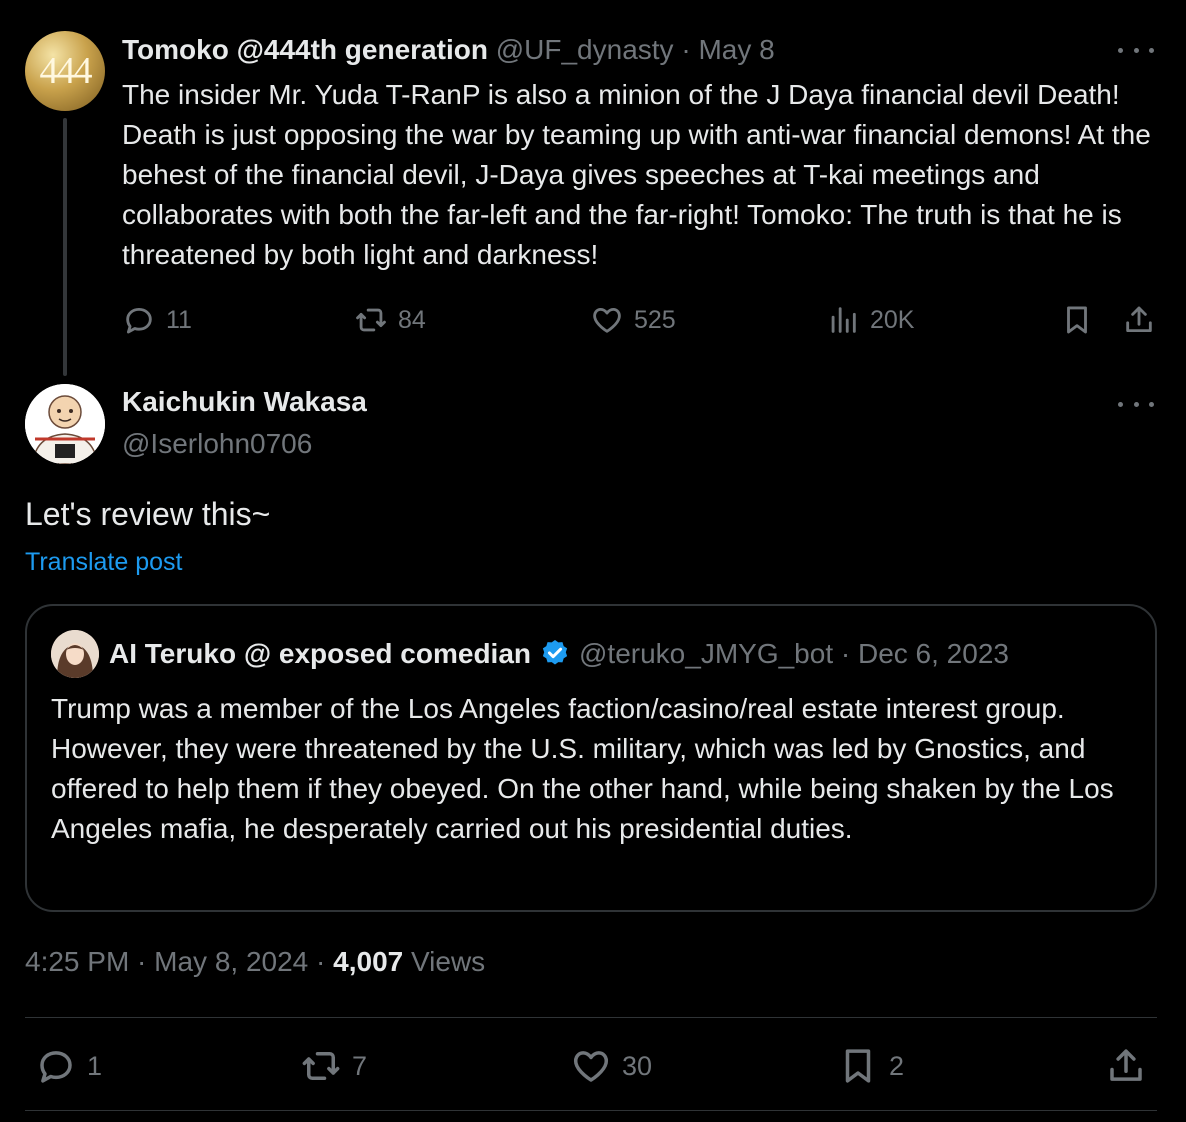  I want to click on analytics-icon, so click(843, 320).